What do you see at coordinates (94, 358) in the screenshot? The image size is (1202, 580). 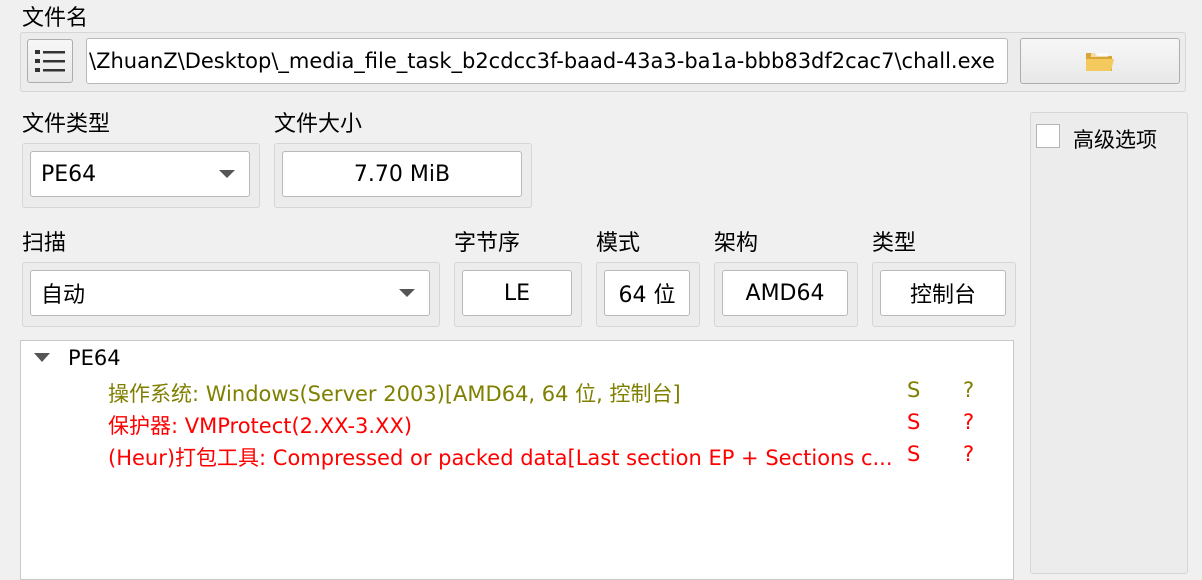 I see `tree-root-label: PE64` at bounding box center [94, 358].